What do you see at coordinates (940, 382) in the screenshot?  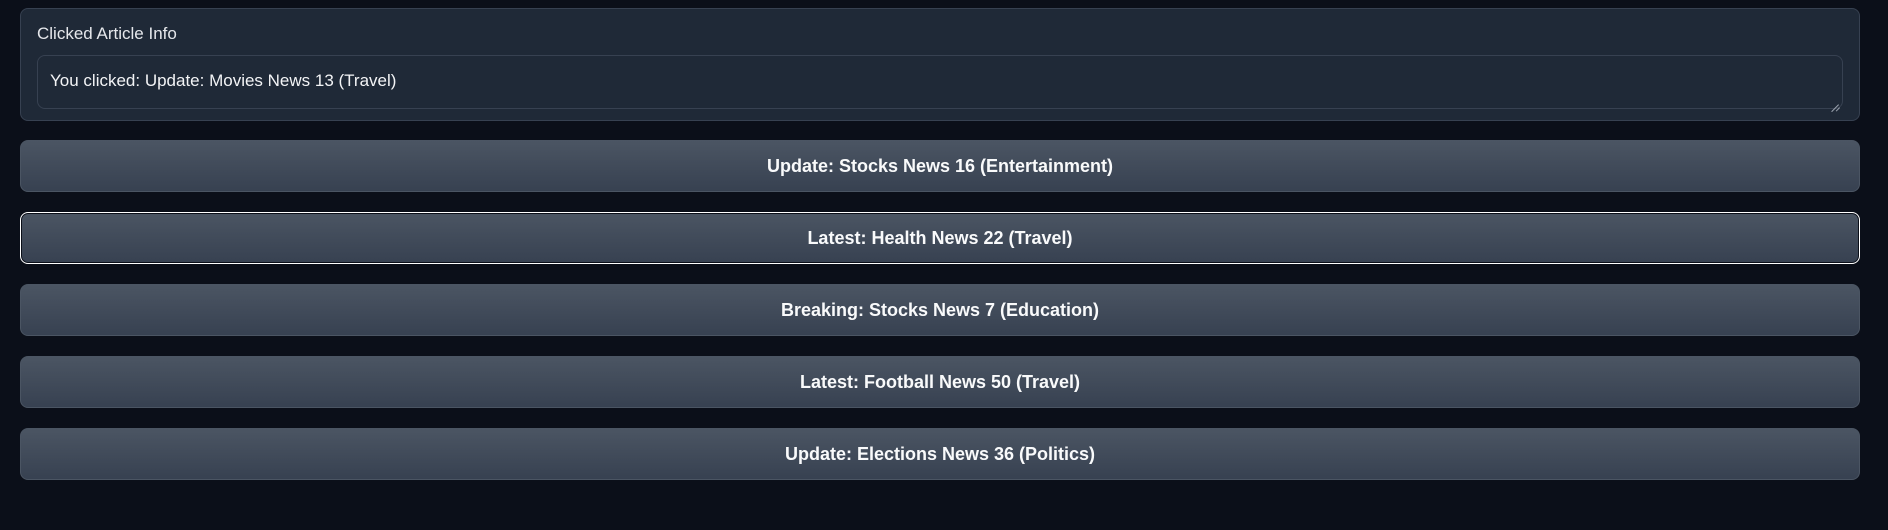 I see `article-button: Latest: Football News 50 (Travel)` at bounding box center [940, 382].